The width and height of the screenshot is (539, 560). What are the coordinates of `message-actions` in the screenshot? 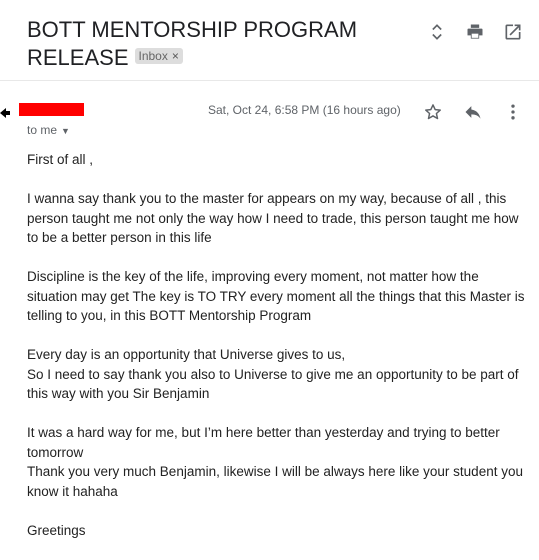 It's located at (473, 112).